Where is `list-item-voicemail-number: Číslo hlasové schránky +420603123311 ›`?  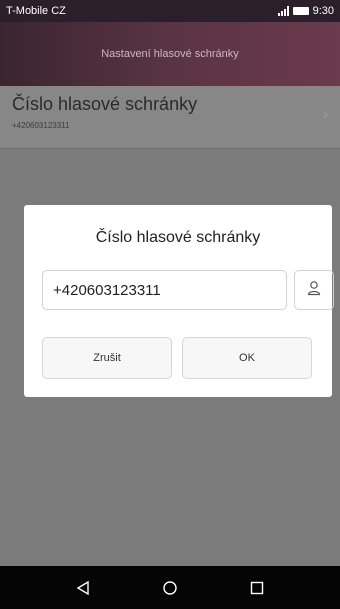
list-item-voicemail-number: Číslo hlasové schránky +420603123311 › is located at coordinates (170, 117).